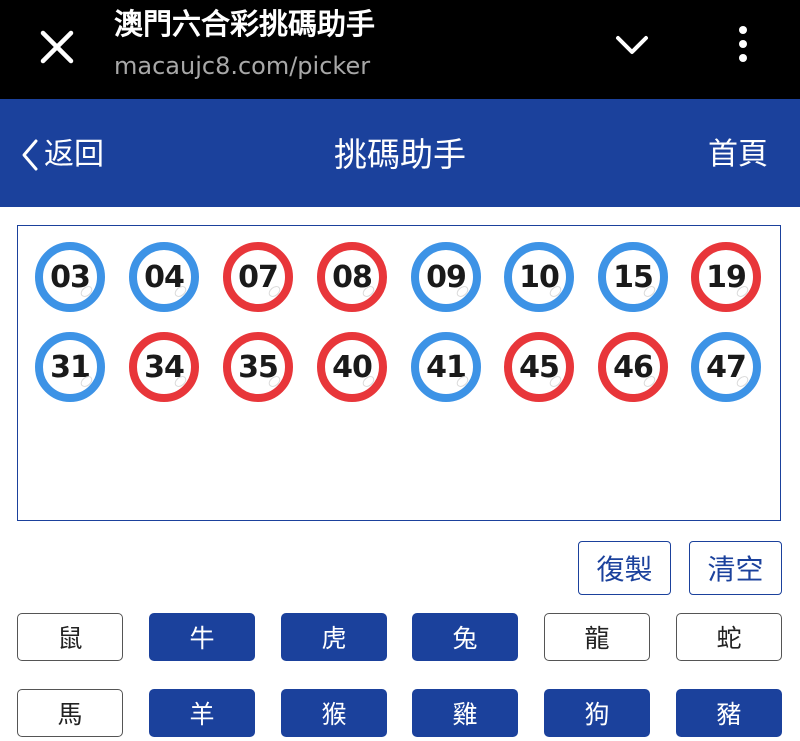 The height and width of the screenshot is (741, 800). What do you see at coordinates (70, 637) in the screenshot?
I see `zodiac-button: 鼠` at bounding box center [70, 637].